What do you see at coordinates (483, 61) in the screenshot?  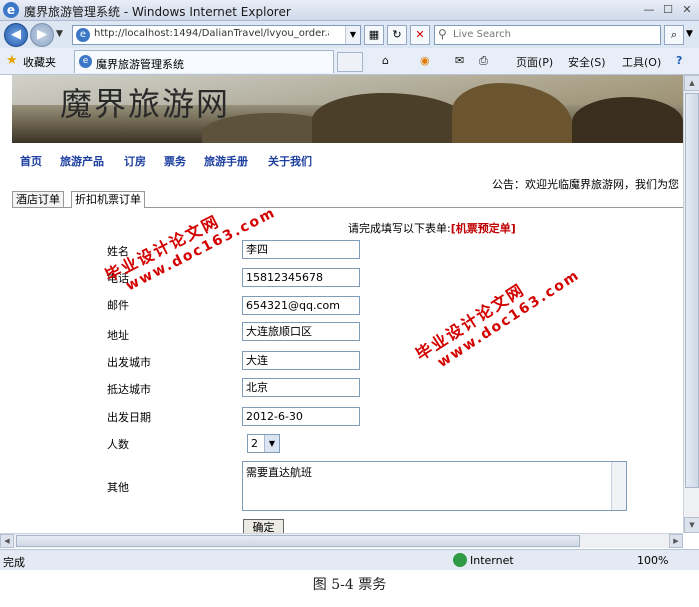 I see `print-icon: ⎙` at bounding box center [483, 61].